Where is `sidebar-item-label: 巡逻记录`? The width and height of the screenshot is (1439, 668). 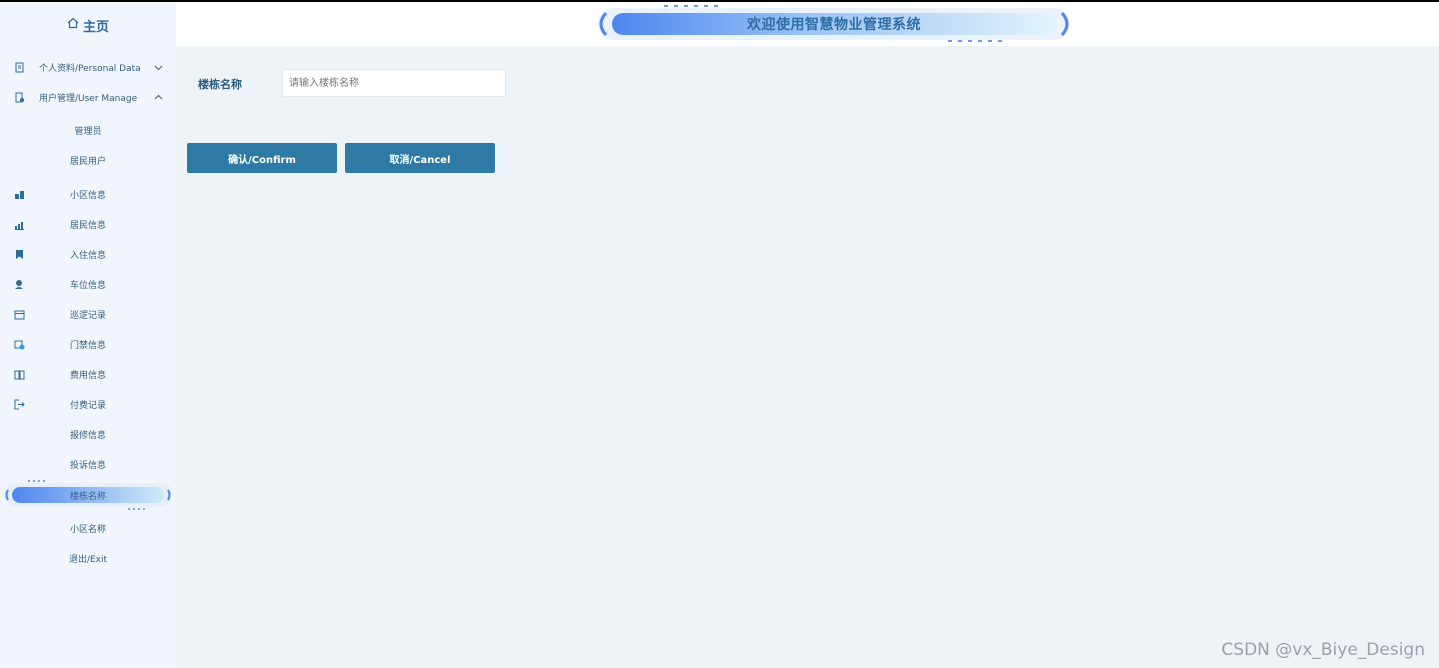 sidebar-item-label: 巡逻记录 is located at coordinates (87, 315).